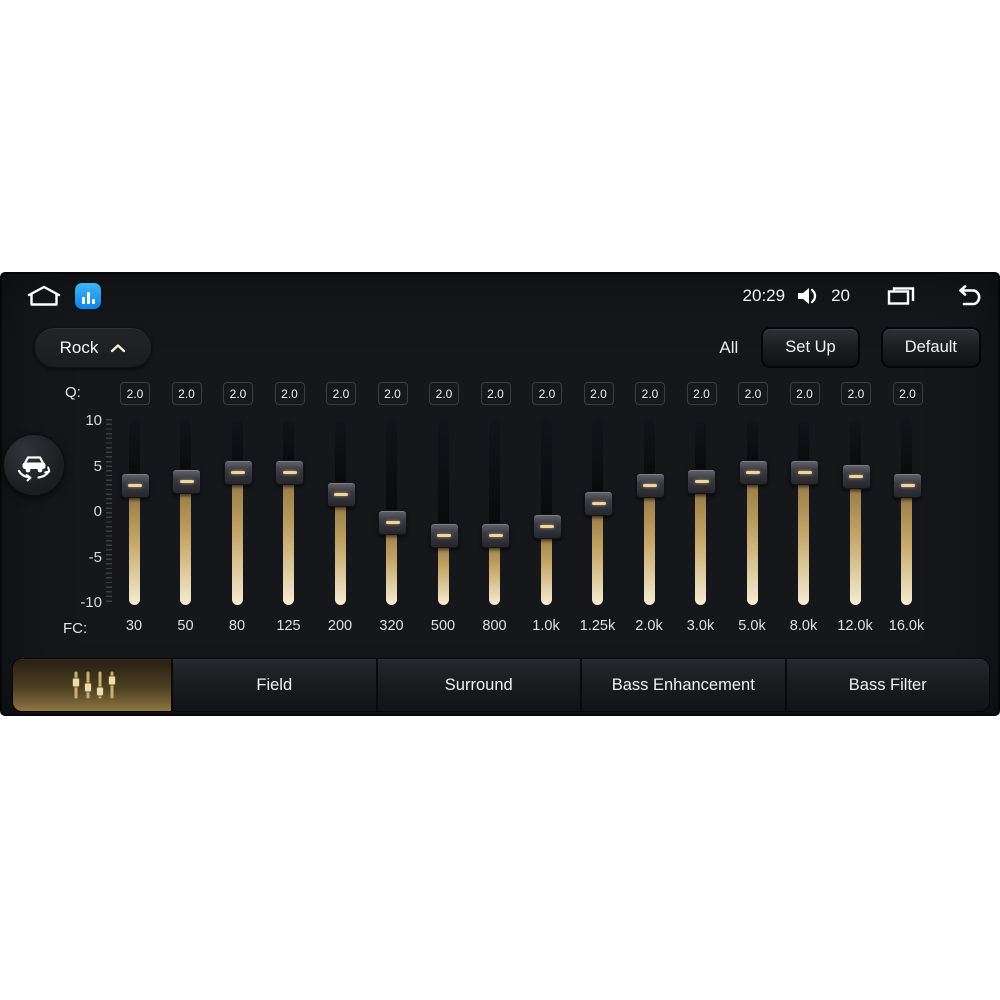  I want to click on preset-dropdown: Rock, so click(93, 347).